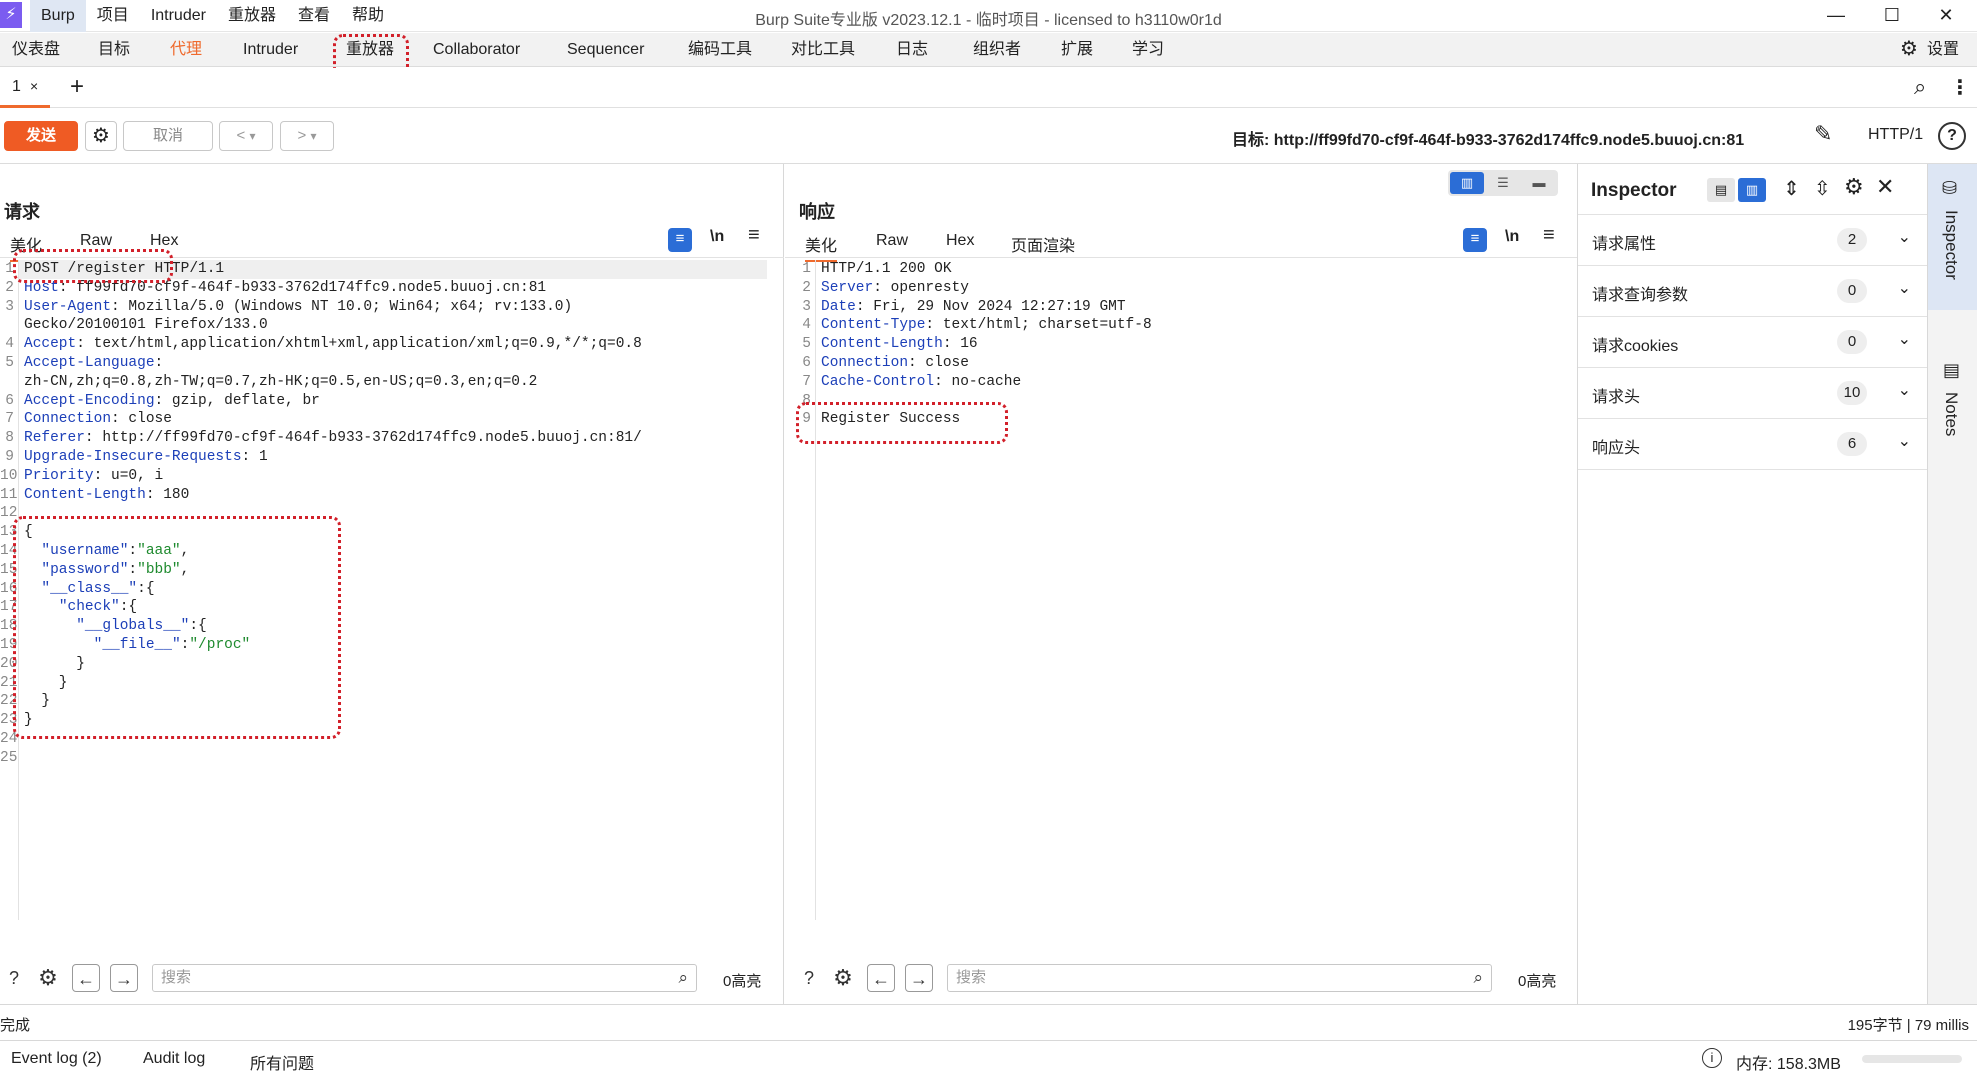  What do you see at coordinates (1852, 240) in the screenshot?
I see `inspector-row-count: 2` at bounding box center [1852, 240].